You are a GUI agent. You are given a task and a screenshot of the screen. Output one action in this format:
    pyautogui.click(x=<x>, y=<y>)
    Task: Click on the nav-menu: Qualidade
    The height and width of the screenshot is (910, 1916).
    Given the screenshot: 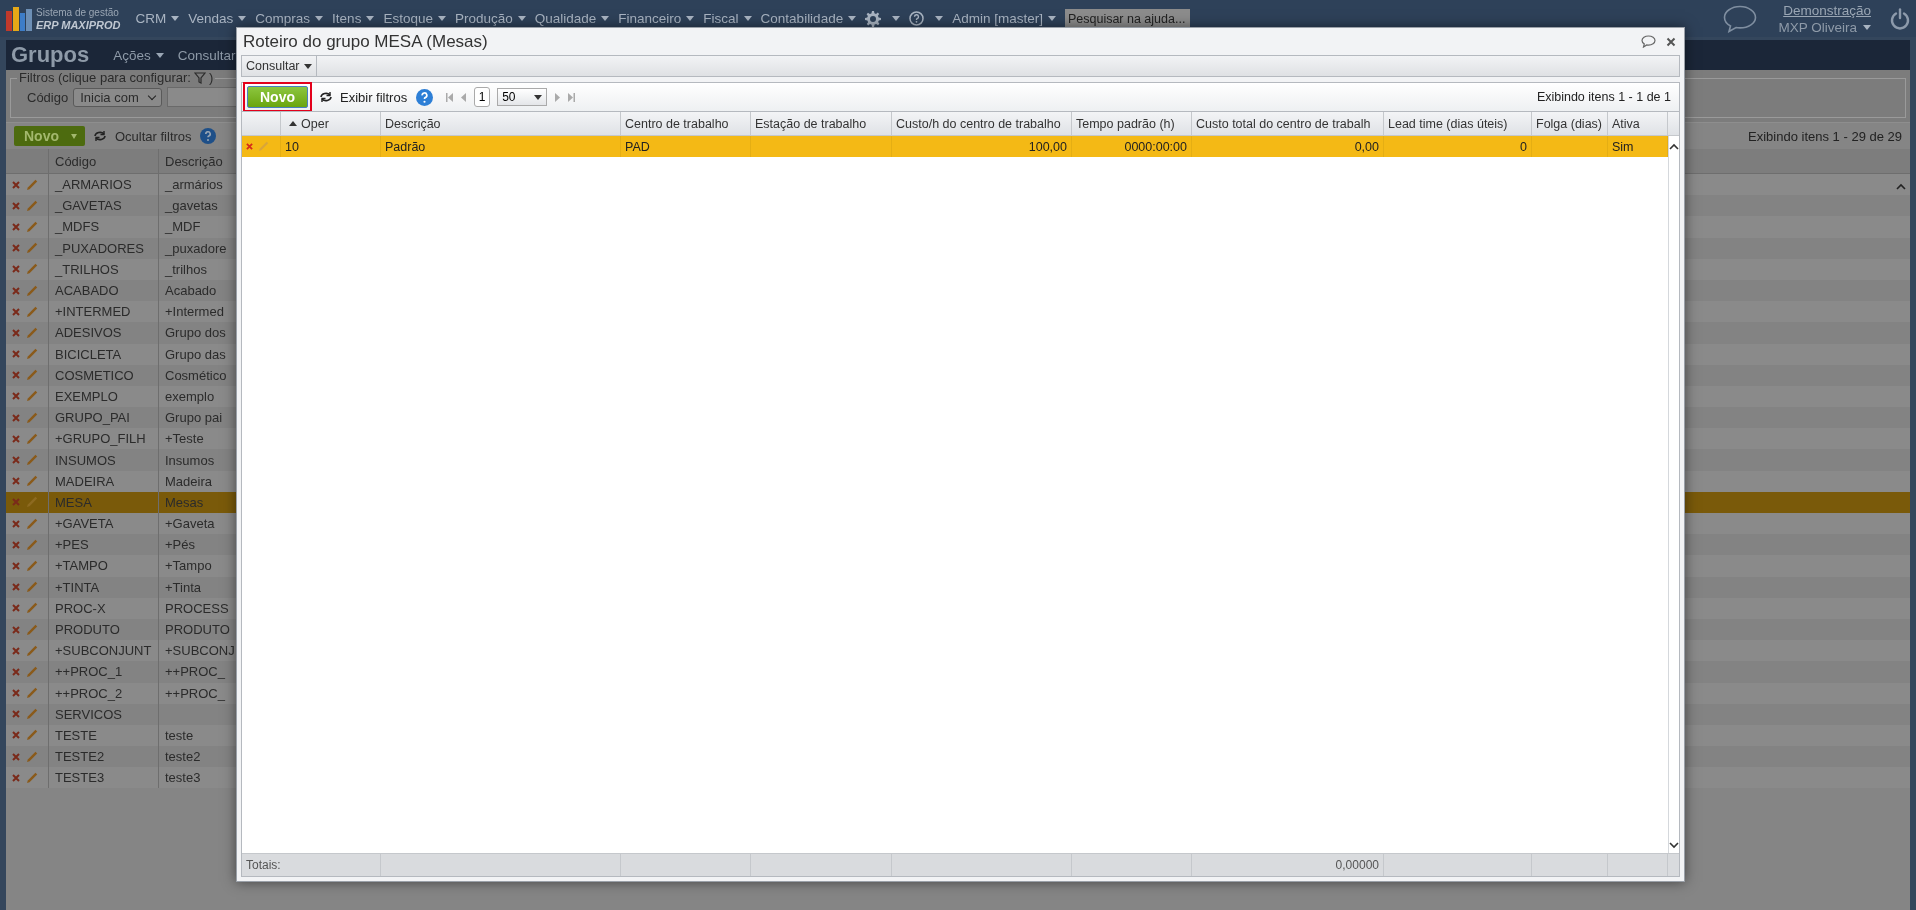 What is the action you would take?
    pyautogui.click(x=565, y=18)
    